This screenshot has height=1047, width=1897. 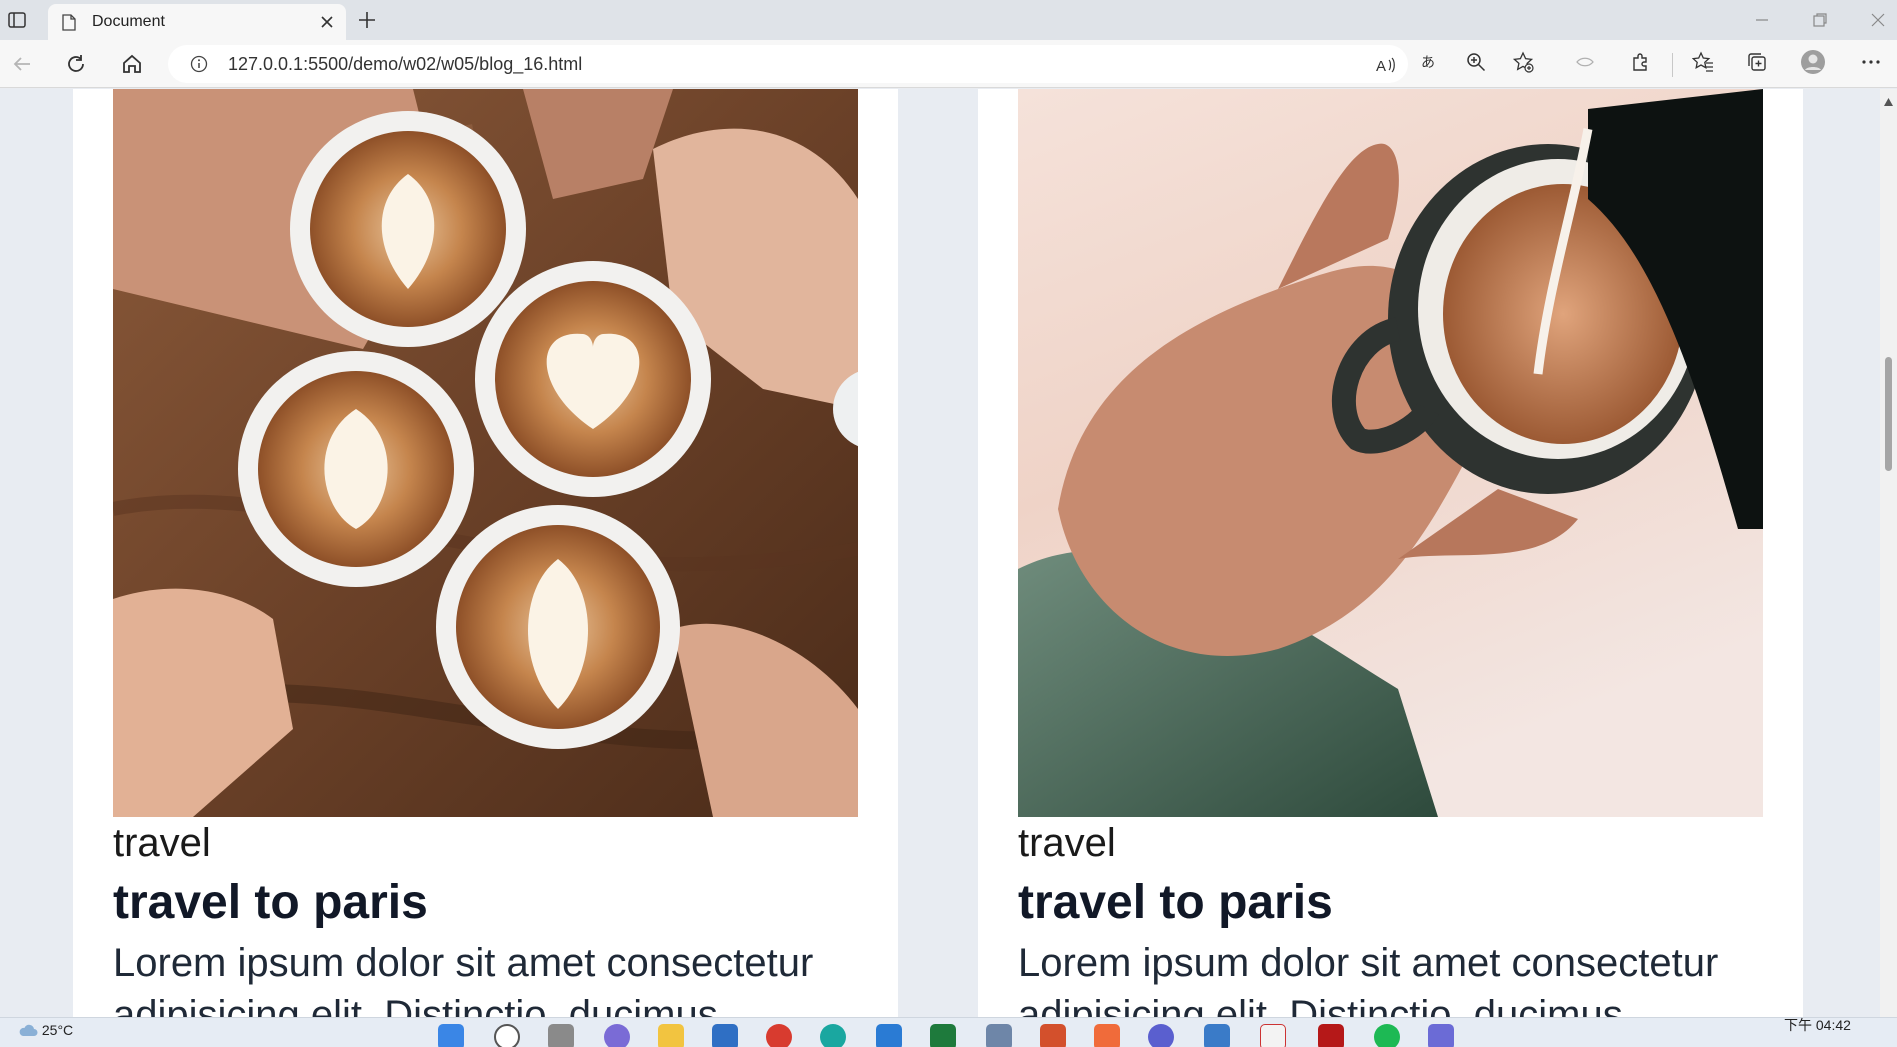 I want to click on close-window-icon, so click(x=1878, y=20).